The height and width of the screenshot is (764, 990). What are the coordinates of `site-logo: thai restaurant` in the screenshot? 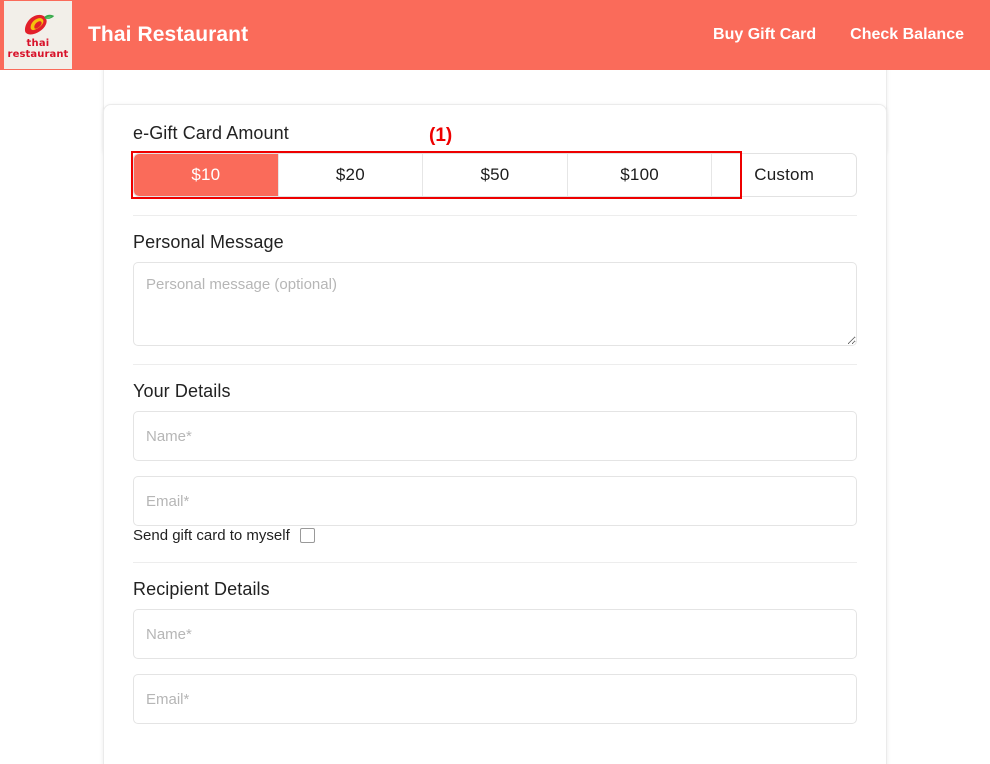 It's located at (38, 35).